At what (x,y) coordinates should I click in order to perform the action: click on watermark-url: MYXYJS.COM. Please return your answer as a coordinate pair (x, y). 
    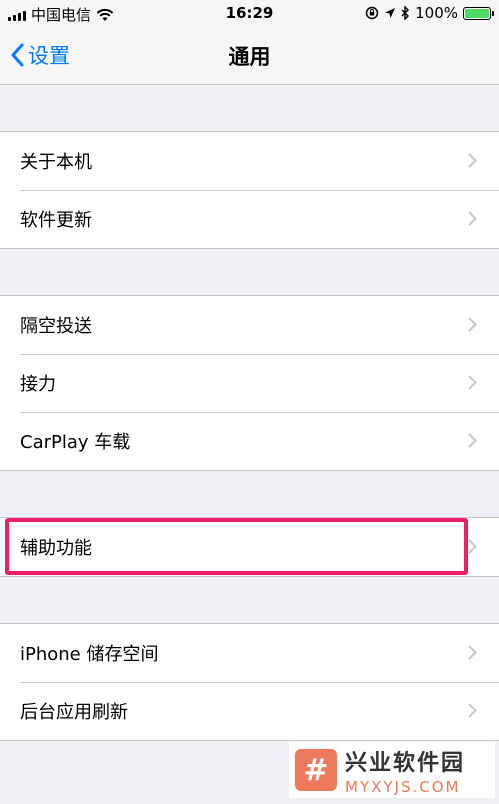
    Looking at the image, I should click on (403, 786).